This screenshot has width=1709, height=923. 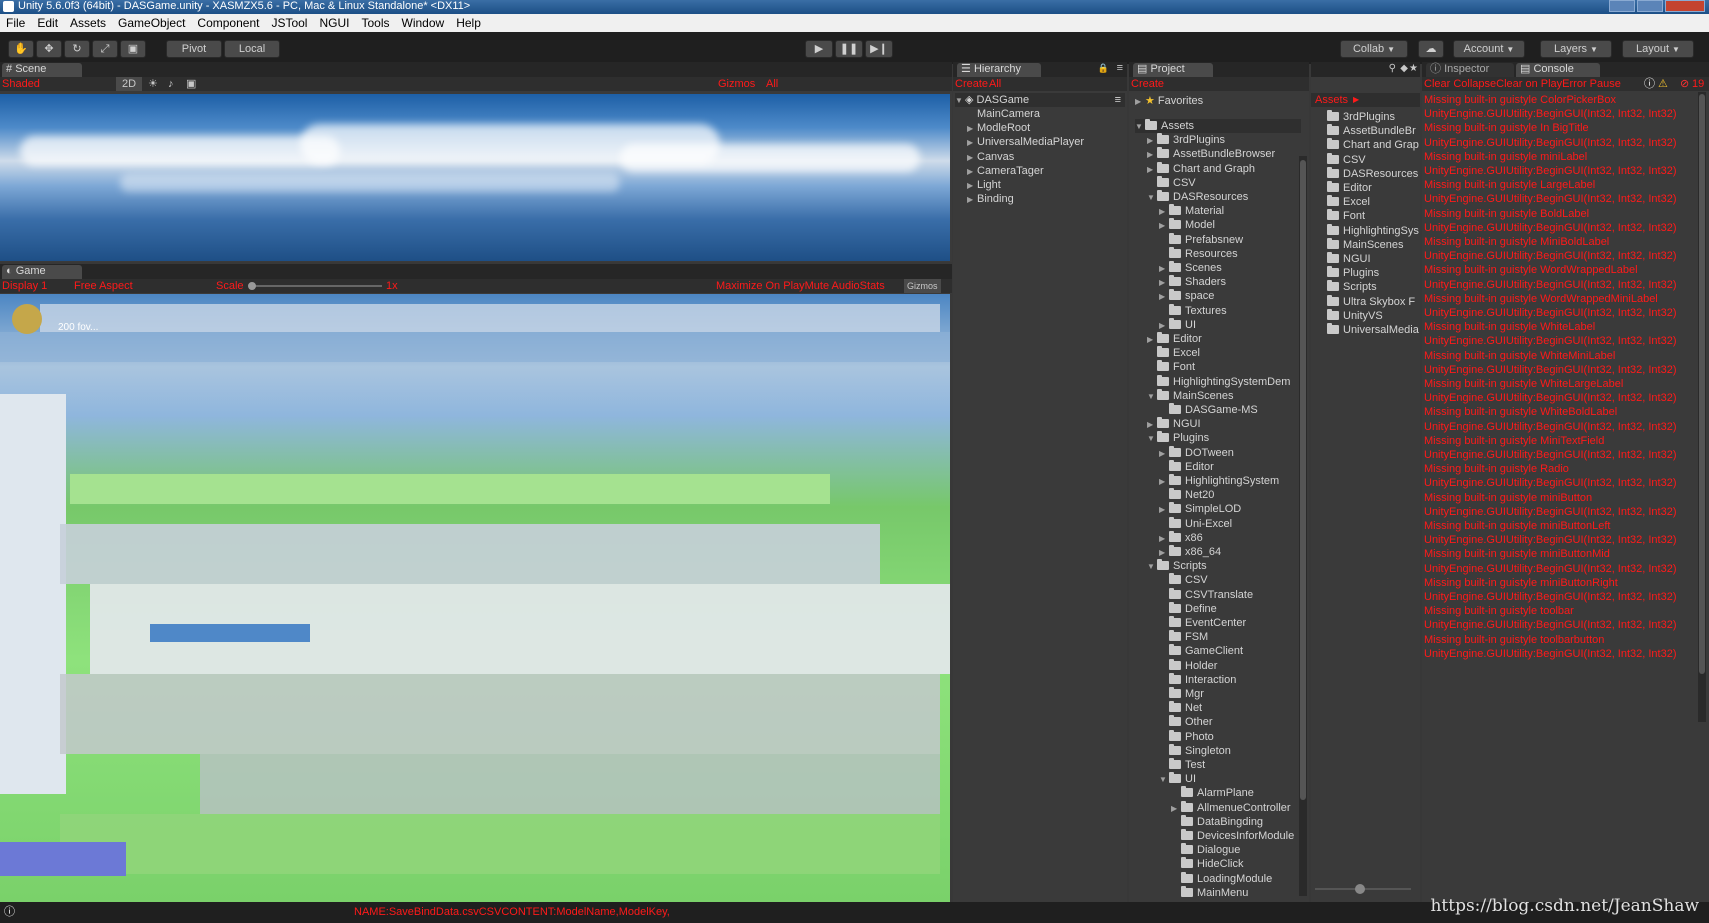 I want to click on asset-folder-item: HighlightingSys, so click(x=1373, y=230).